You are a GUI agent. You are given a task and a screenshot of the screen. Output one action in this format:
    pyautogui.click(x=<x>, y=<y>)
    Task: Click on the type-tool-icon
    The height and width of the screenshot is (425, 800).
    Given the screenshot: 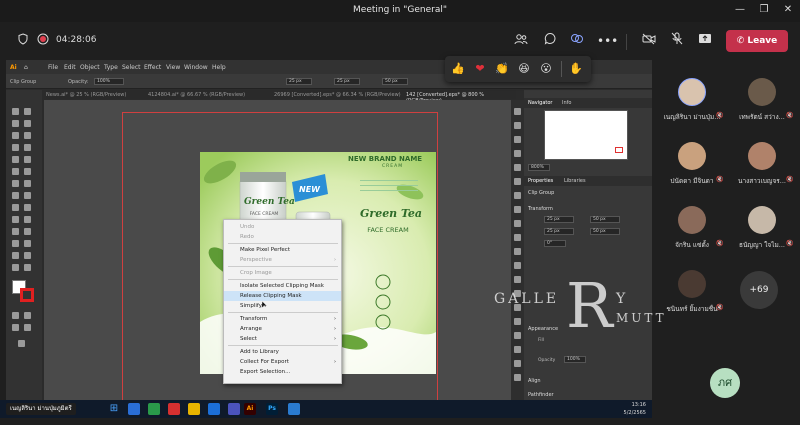 What is the action you would take?
    pyautogui.click(x=15, y=147)
    